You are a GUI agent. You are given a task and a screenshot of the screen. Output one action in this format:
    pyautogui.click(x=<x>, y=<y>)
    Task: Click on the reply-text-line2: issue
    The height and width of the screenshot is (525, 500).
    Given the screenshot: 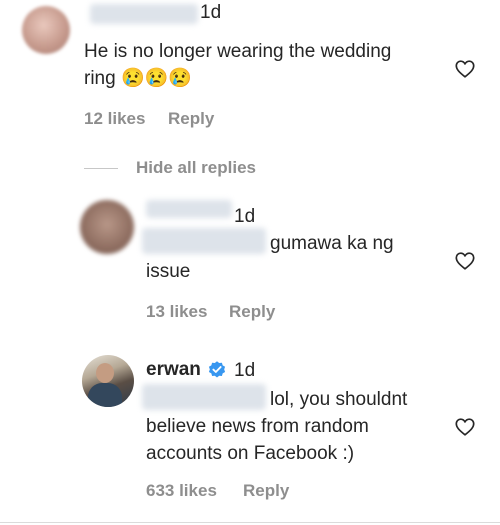 What is the action you would take?
    pyautogui.click(x=168, y=271)
    